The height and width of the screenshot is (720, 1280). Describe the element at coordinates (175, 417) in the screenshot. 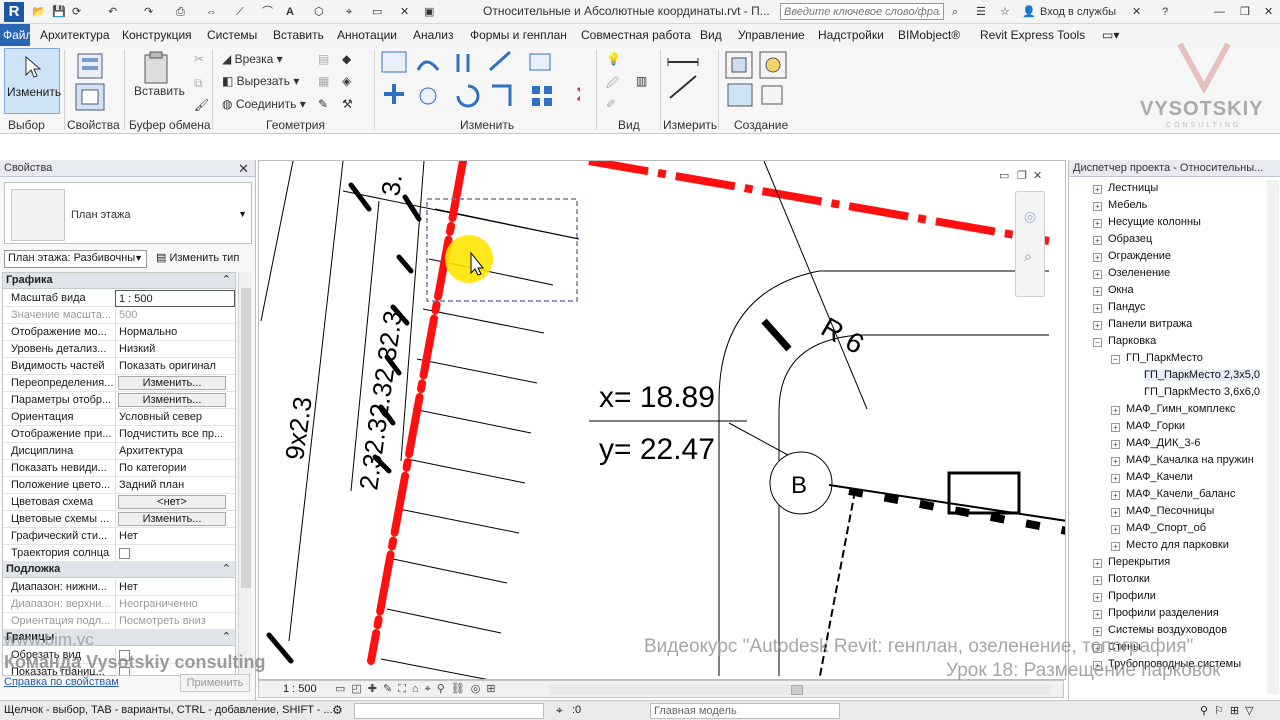

I see `property-value: Условный север` at that location.